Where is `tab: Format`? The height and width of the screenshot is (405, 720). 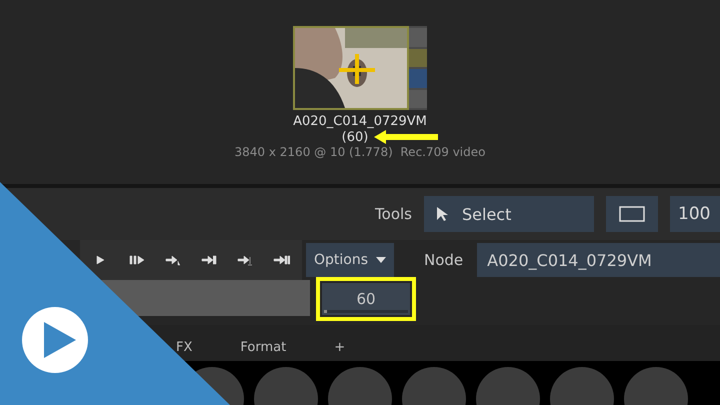 tab: Format is located at coordinates (263, 347).